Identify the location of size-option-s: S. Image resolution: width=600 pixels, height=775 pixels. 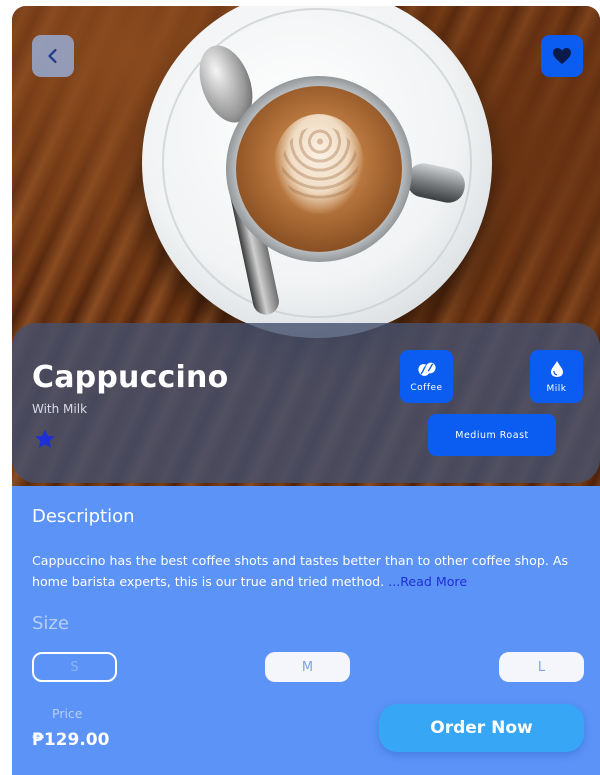
(74, 667).